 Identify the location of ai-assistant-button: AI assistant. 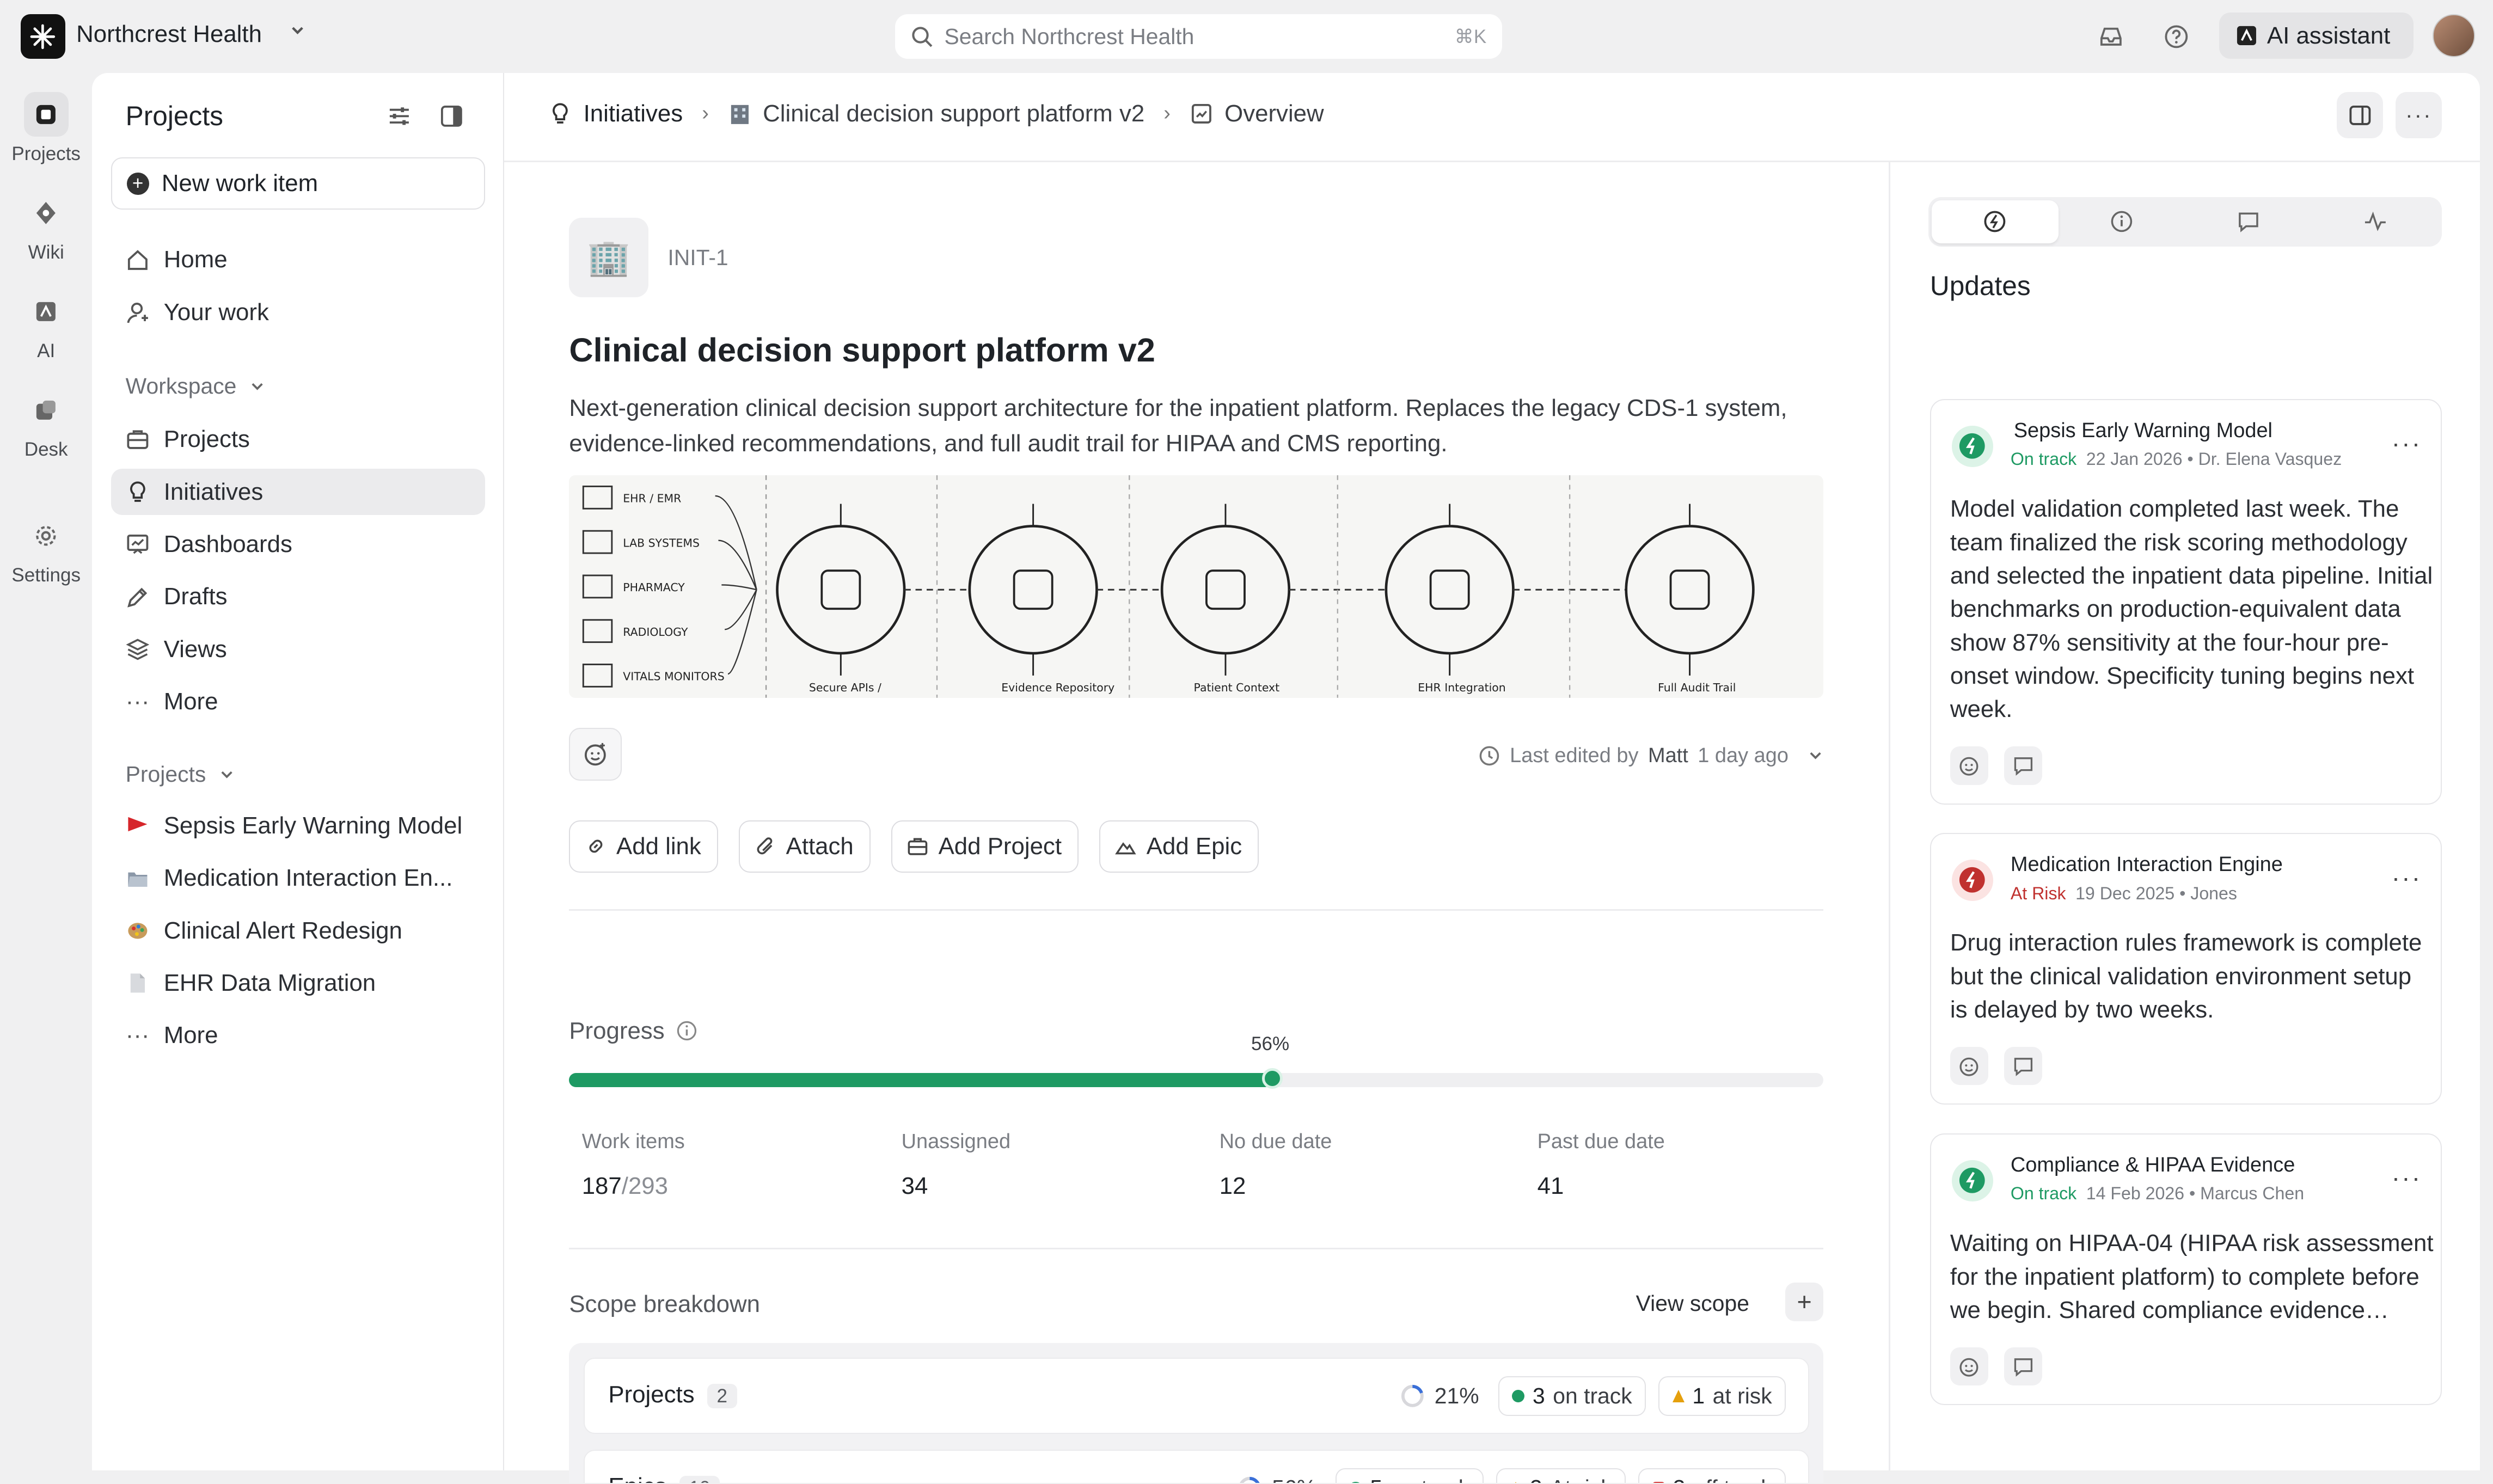
(2316, 36).